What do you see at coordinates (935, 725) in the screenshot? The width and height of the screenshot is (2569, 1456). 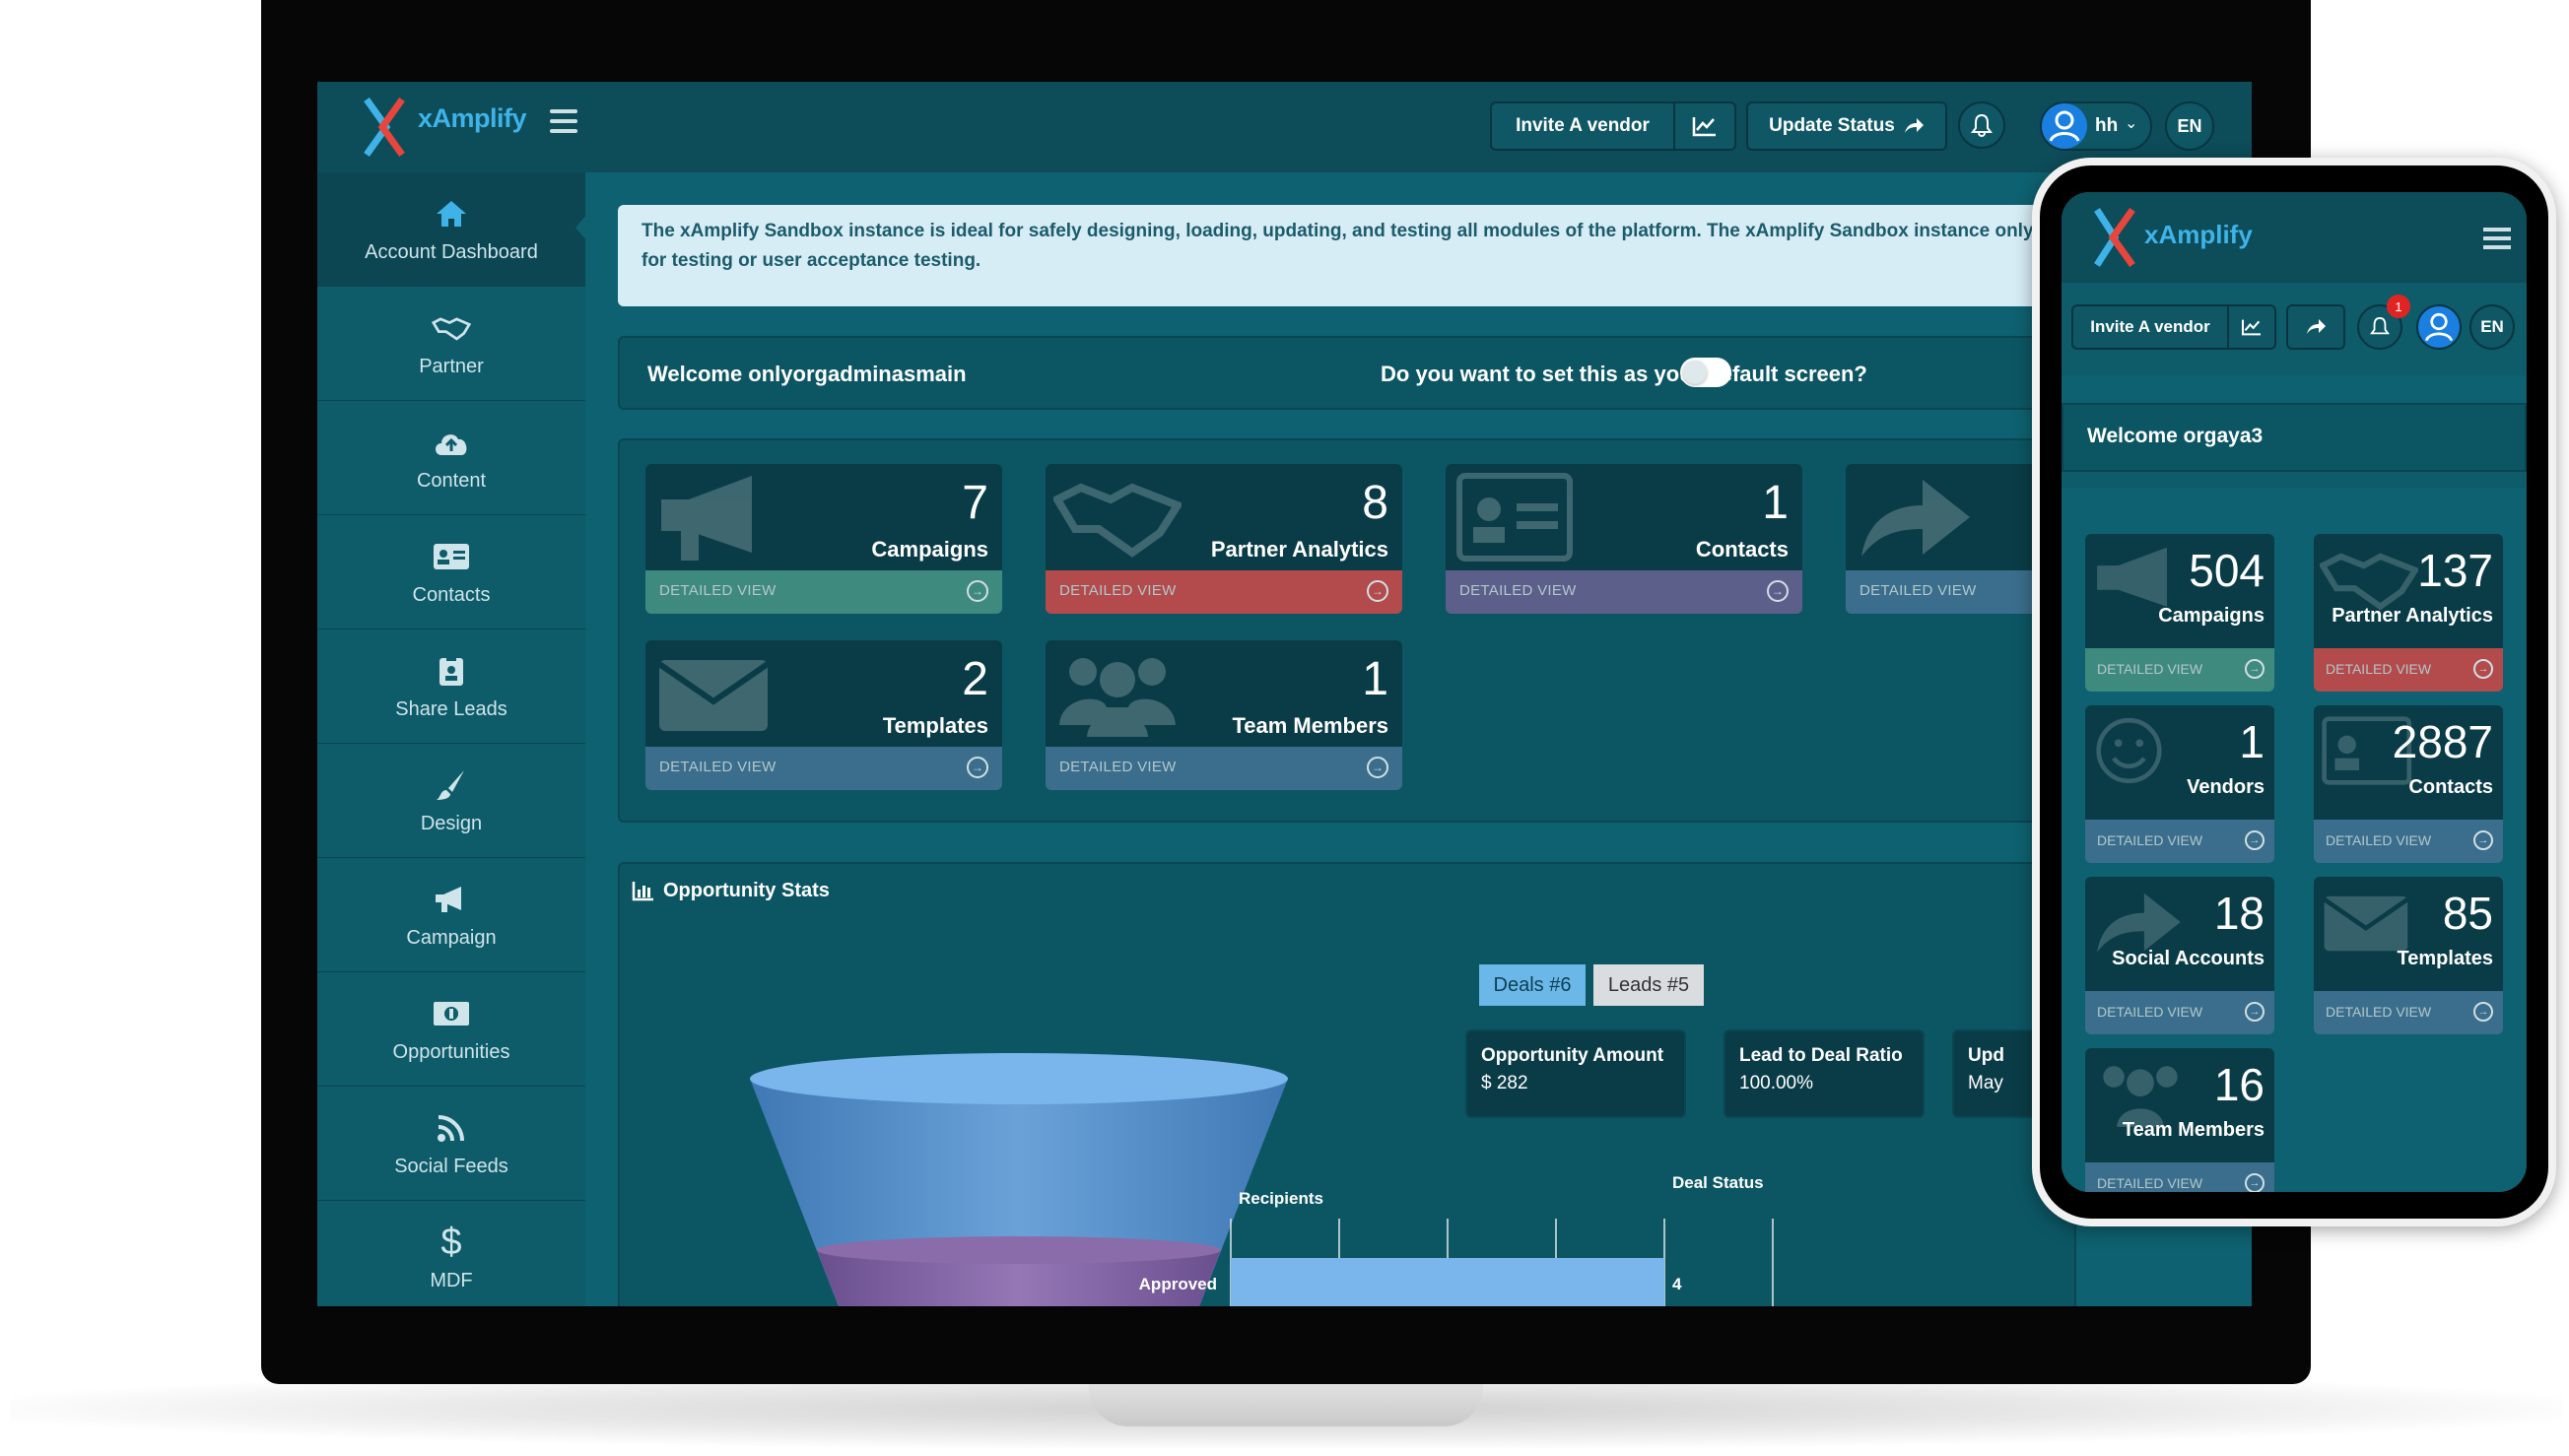 I see `card-label: Templates` at bounding box center [935, 725].